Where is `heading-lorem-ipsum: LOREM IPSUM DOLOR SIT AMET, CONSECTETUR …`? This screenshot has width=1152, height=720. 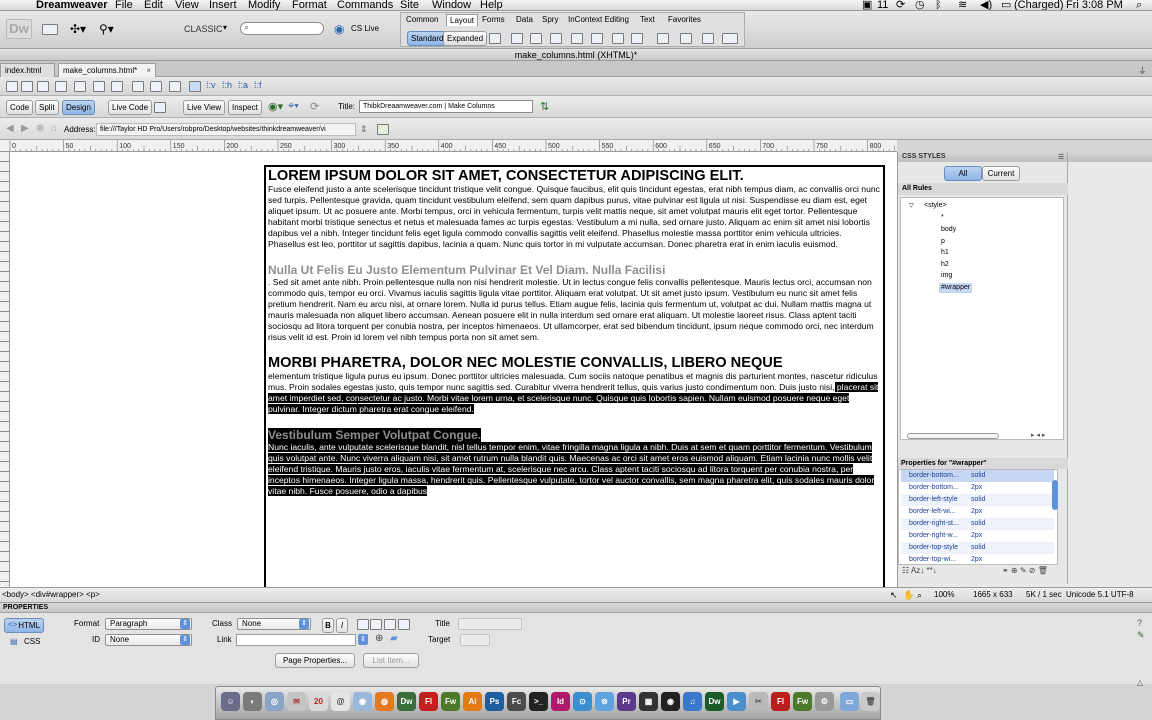 heading-lorem-ipsum: LOREM IPSUM DOLOR SIT AMET, CONSECTETUR … is located at coordinates (574, 176).